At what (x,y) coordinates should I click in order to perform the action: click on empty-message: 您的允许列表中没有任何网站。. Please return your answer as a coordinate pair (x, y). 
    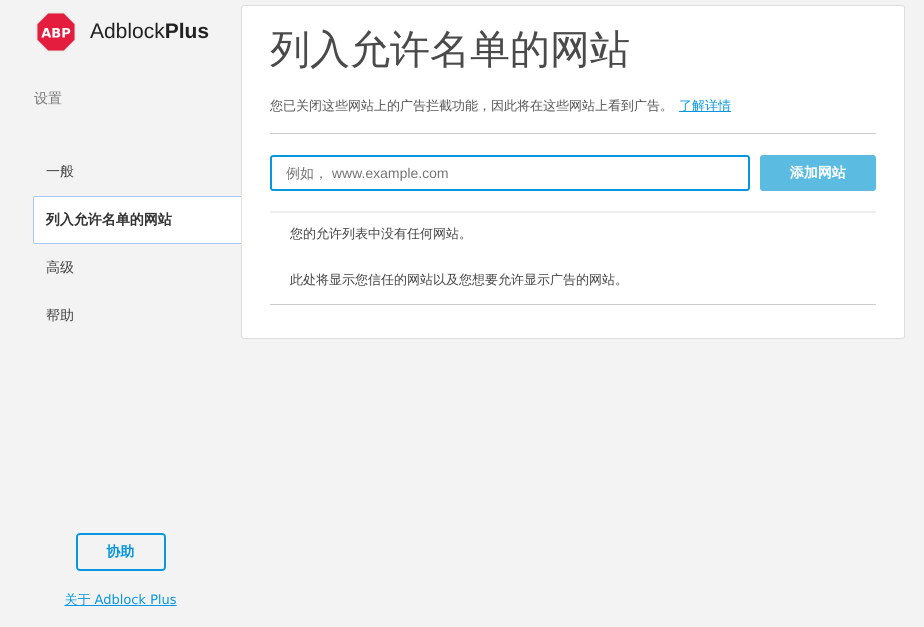
    Looking at the image, I should click on (381, 235).